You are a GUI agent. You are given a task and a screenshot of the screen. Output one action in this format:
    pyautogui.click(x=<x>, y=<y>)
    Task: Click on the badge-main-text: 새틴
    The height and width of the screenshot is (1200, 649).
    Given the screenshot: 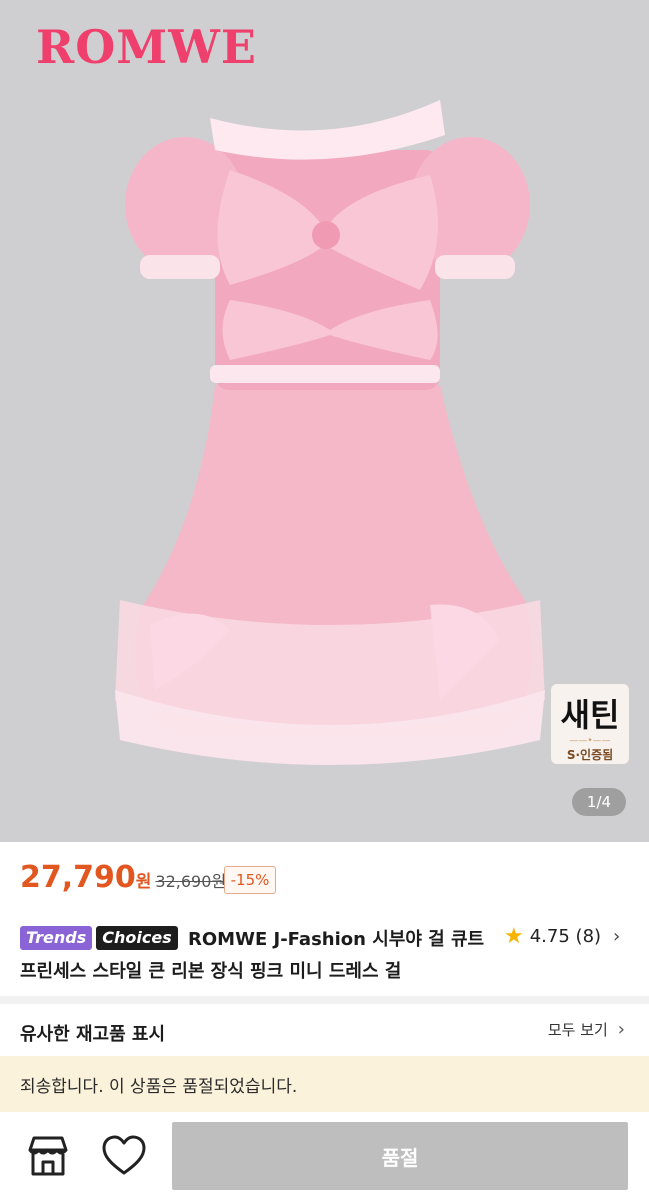 What is the action you would take?
    pyautogui.click(x=590, y=715)
    